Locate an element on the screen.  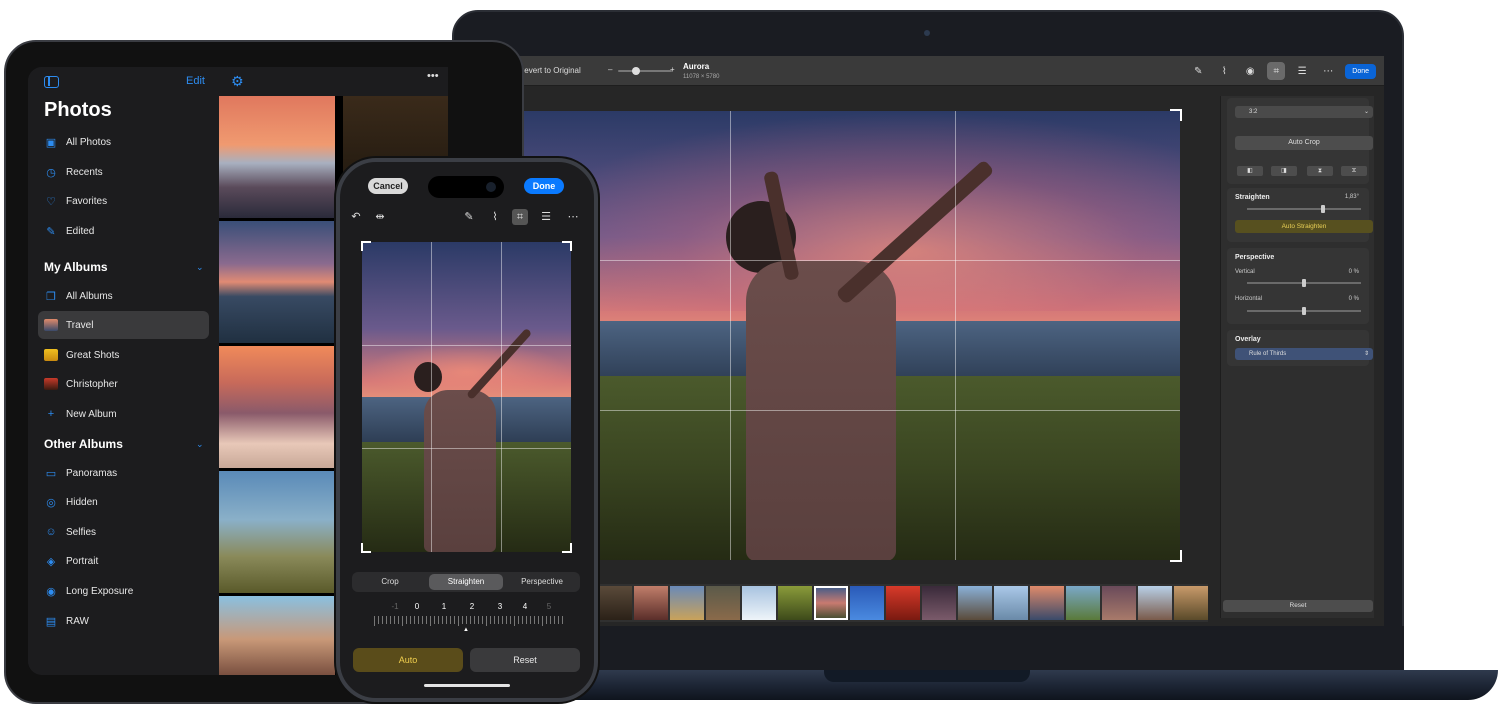
tab-perspective: Perspective is located at coordinates (542, 582).